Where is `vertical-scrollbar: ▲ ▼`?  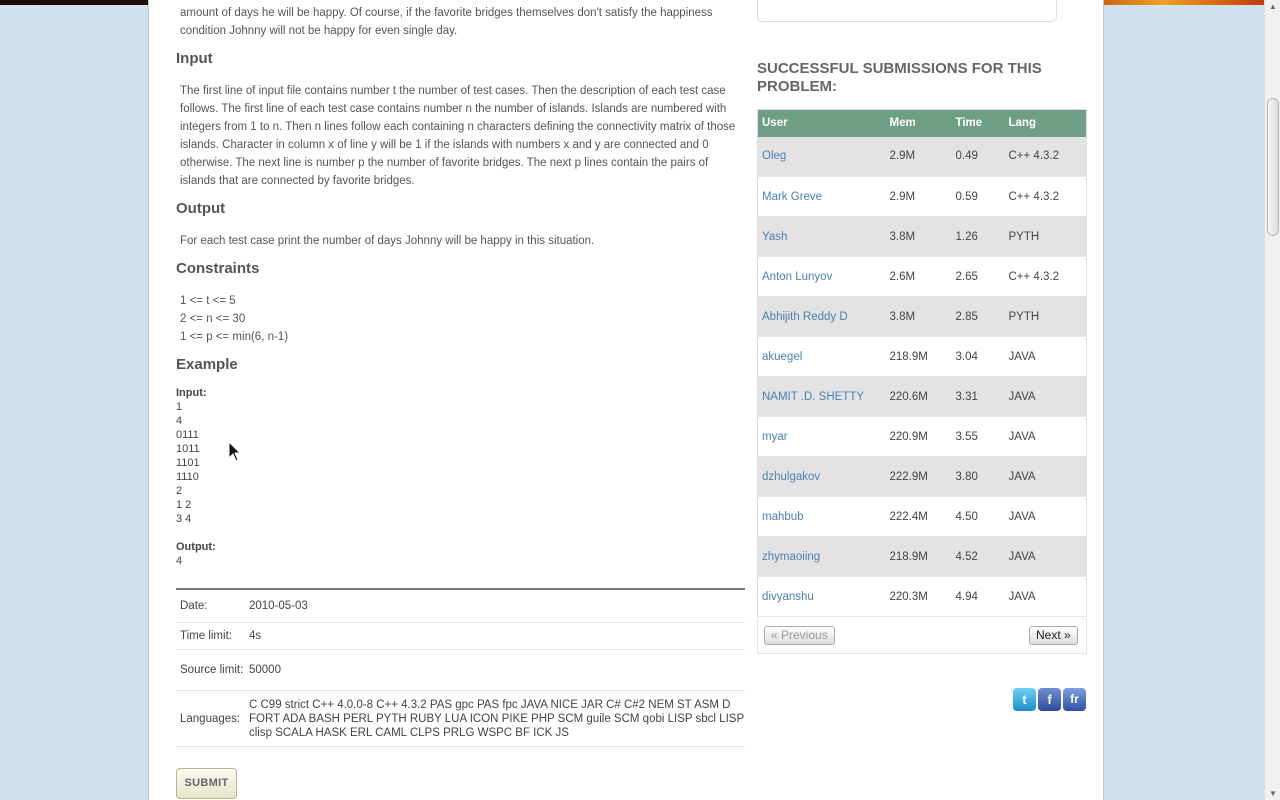 vertical-scrollbar: ▲ ▼ is located at coordinates (1272, 400).